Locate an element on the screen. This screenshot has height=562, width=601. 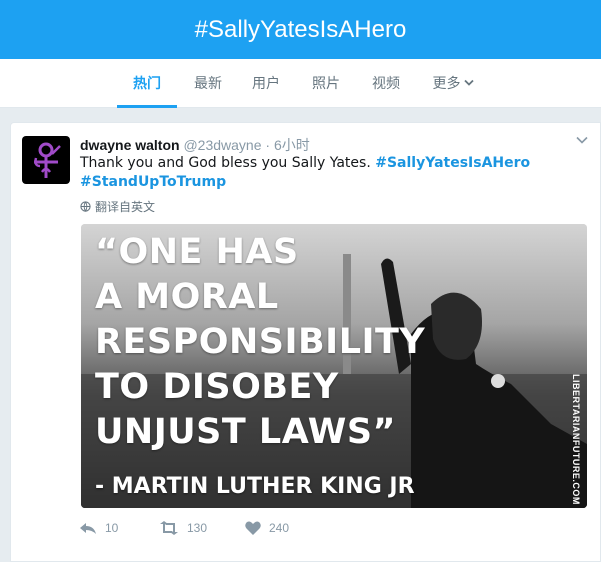
prince-symbol-icon is located at coordinates (47, 160).